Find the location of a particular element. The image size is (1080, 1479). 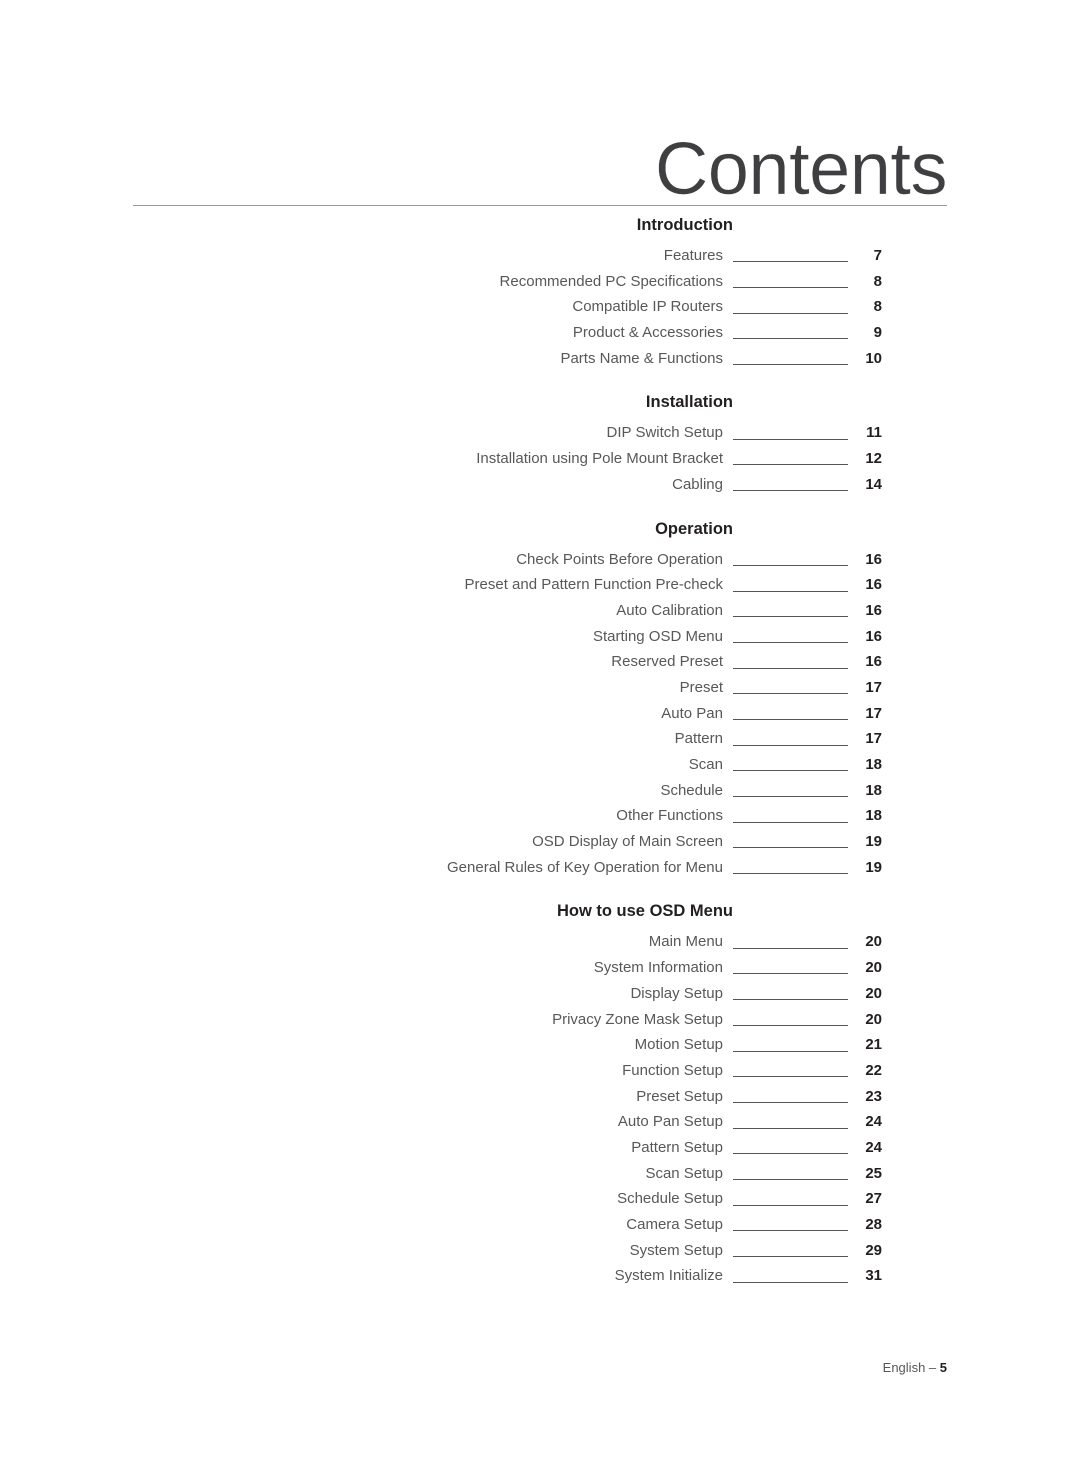

toc-entry-page-number: 12 is located at coordinates (866, 459).